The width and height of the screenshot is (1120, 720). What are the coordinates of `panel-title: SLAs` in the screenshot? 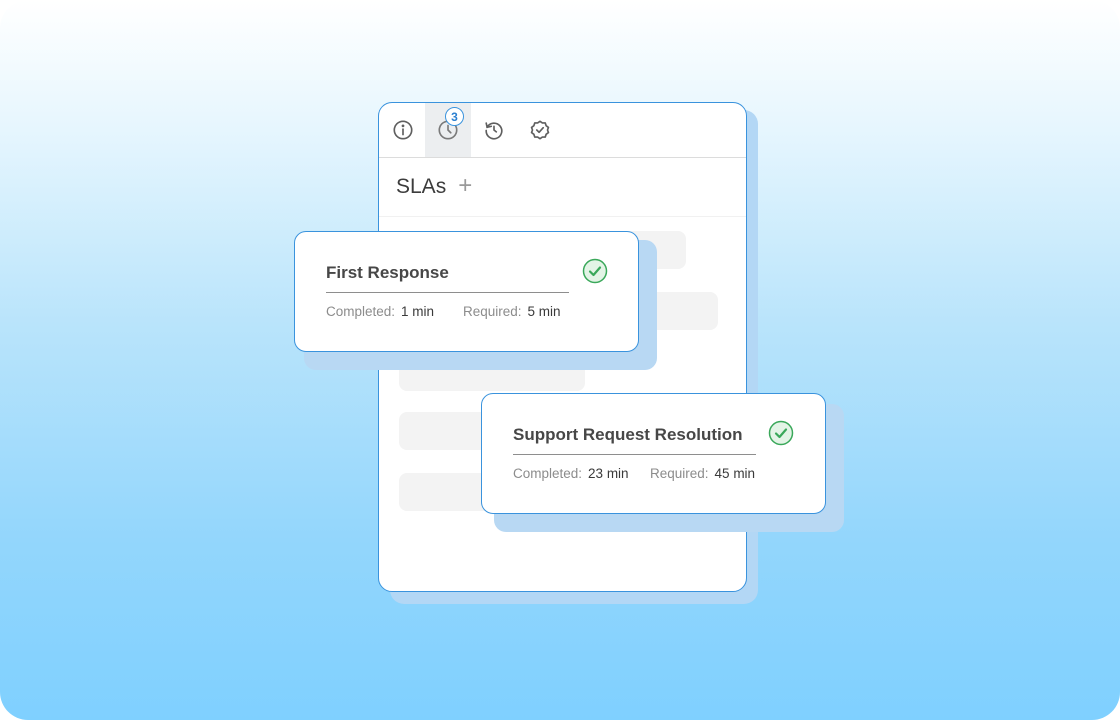 It's located at (421, 186).